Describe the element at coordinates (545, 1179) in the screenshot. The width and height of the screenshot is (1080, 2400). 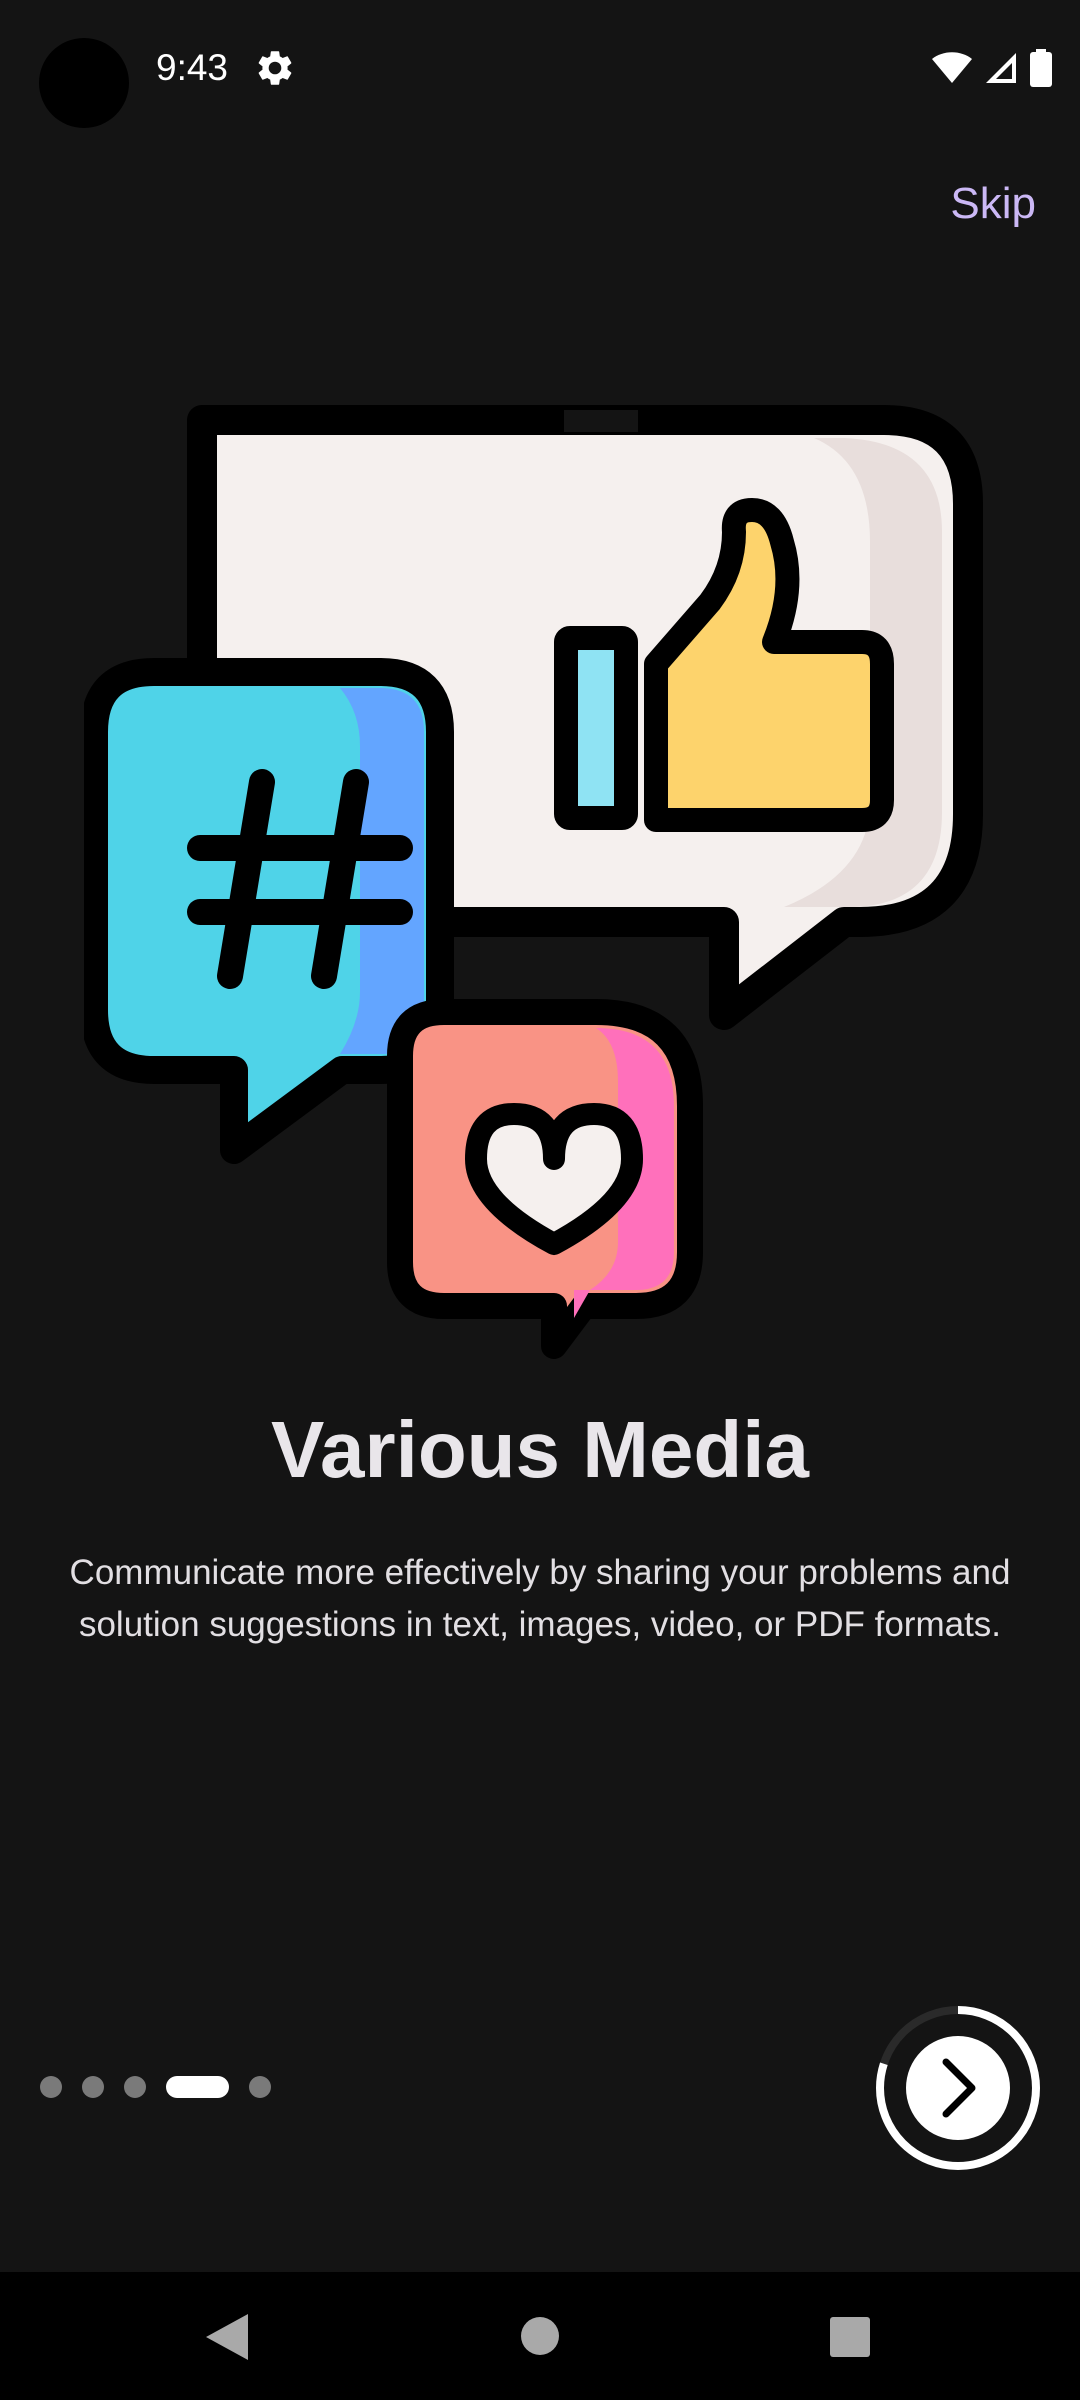
I see `heart-speech-bubble-icon` at that location.